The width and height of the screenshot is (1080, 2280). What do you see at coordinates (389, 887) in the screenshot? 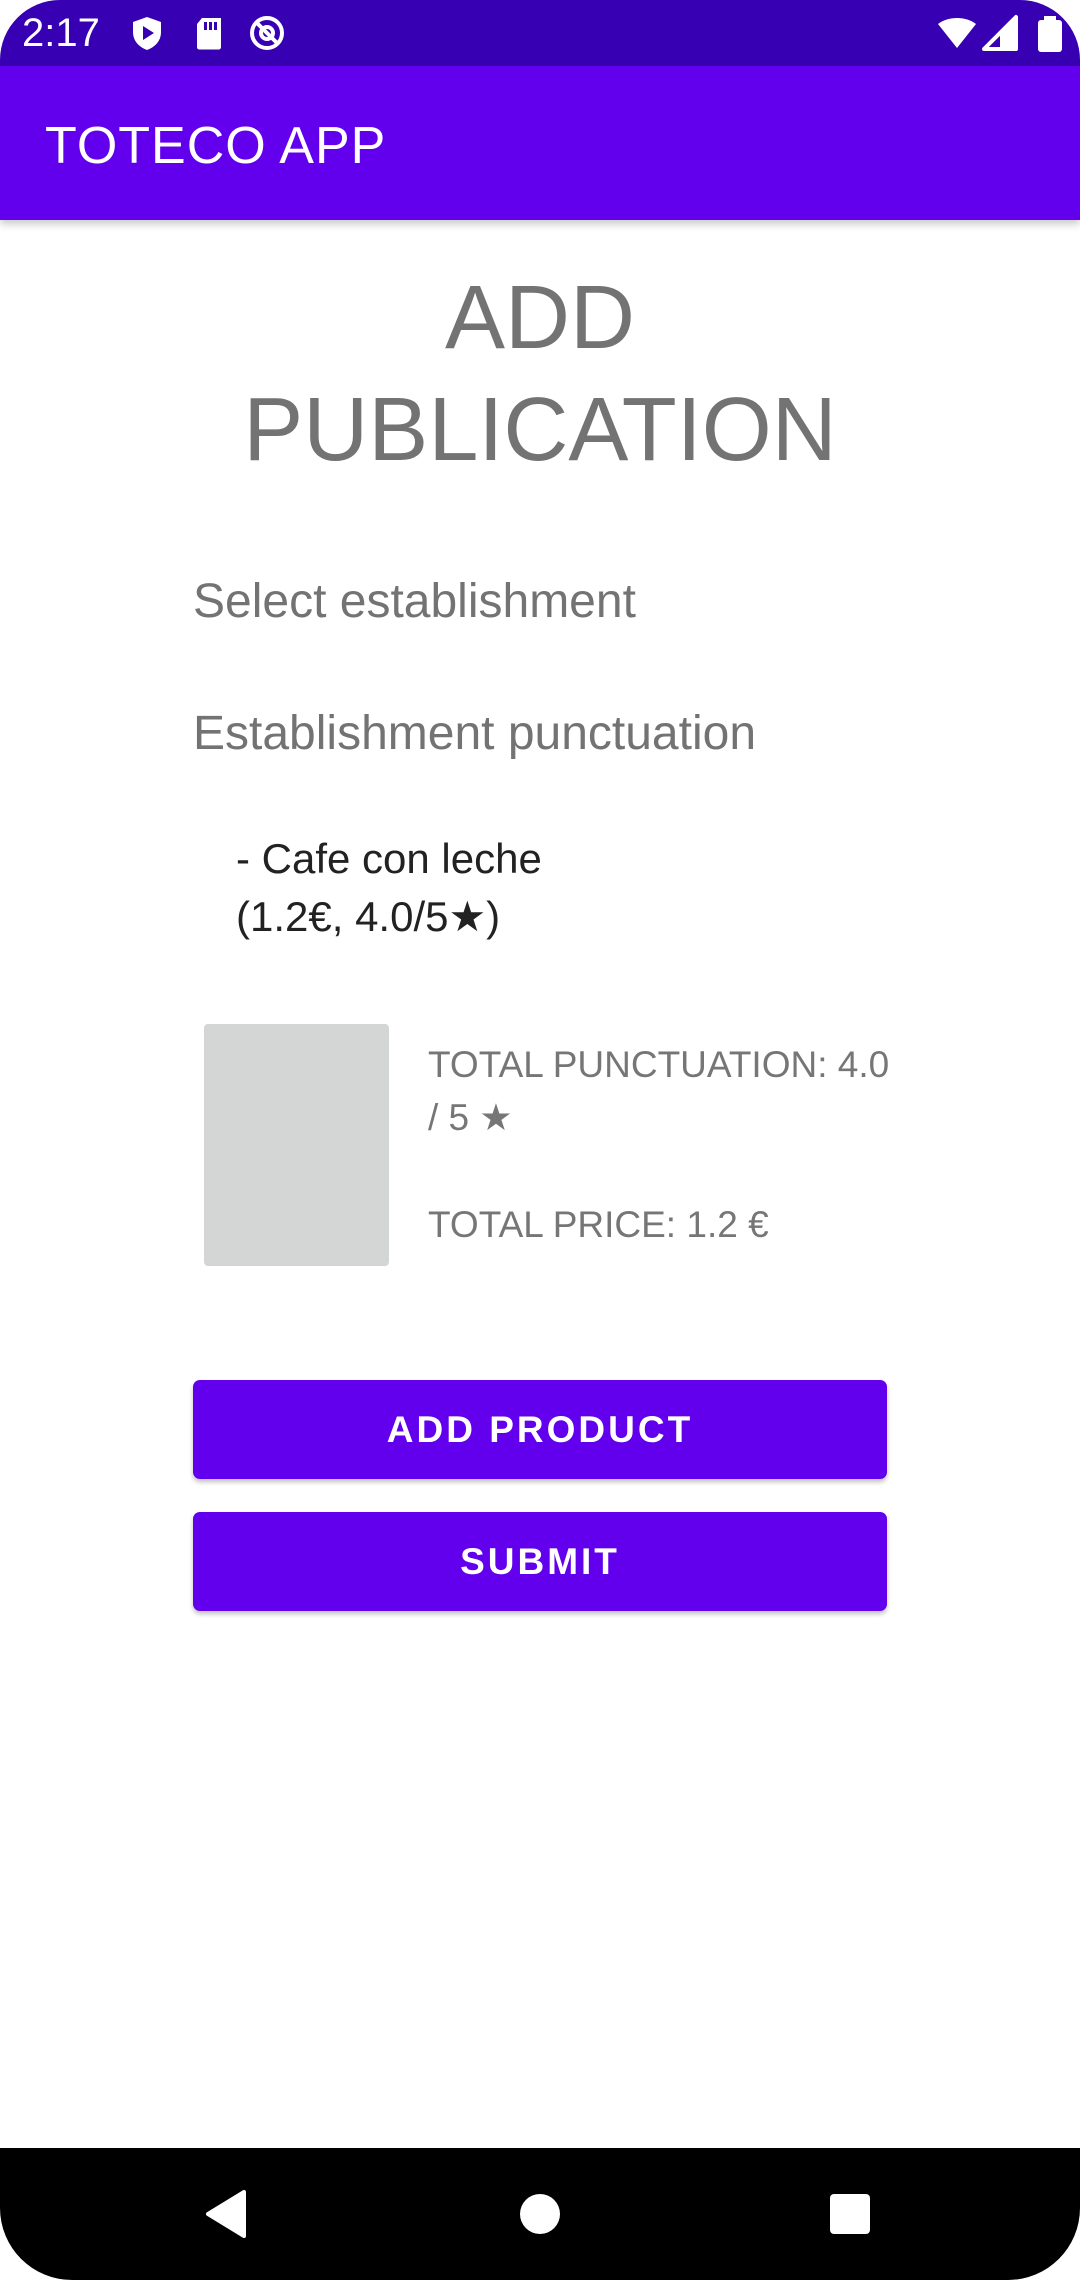
I see `product-list-item: - Cafe con leche (1.2€, 4.0/5★)` at bounding box center [389, 887].